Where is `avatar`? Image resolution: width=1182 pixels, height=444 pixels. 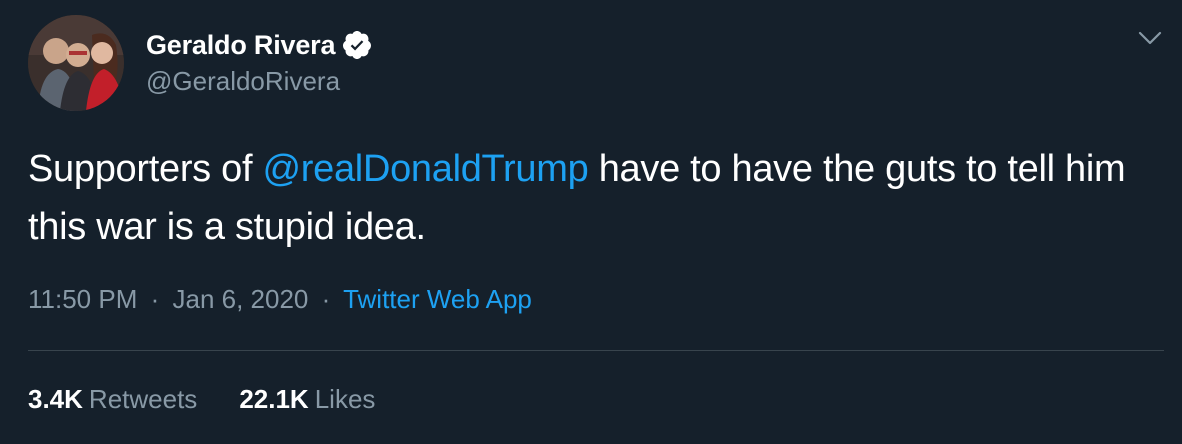
avatar is located at coordinates (76, 63).